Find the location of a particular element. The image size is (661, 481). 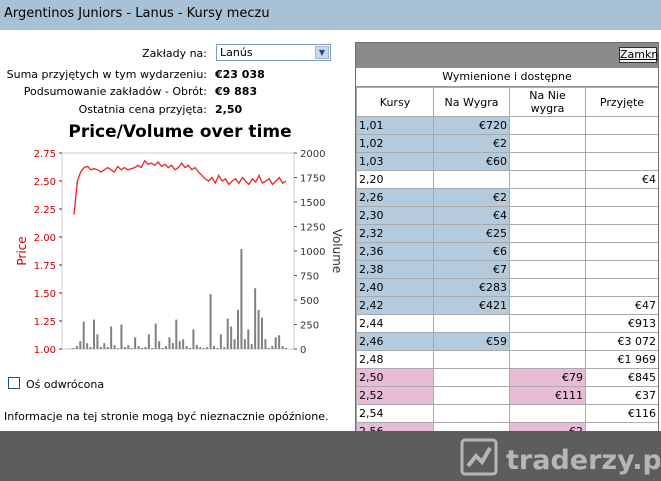

back-cell: €421 is located at coordinates (471, 305).